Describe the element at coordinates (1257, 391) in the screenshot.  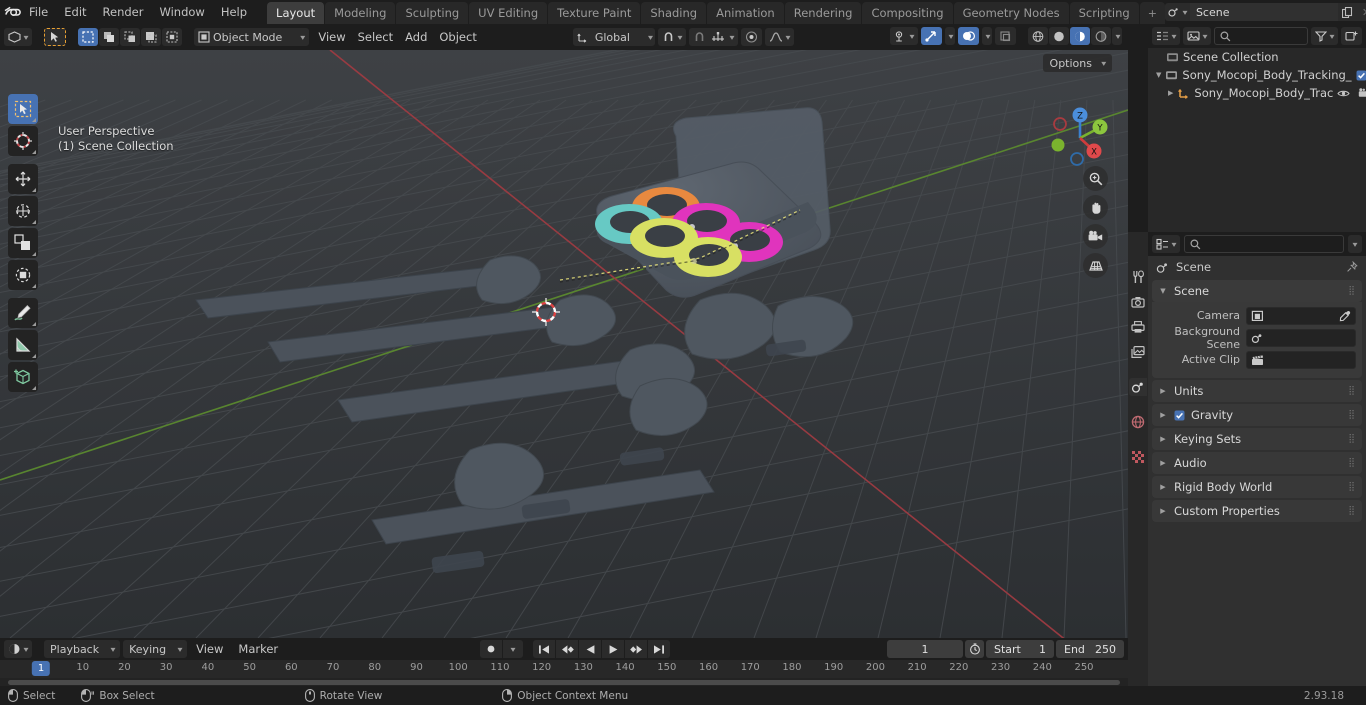
I see `panel-header-units: ▶ Units ⣿` at that location.